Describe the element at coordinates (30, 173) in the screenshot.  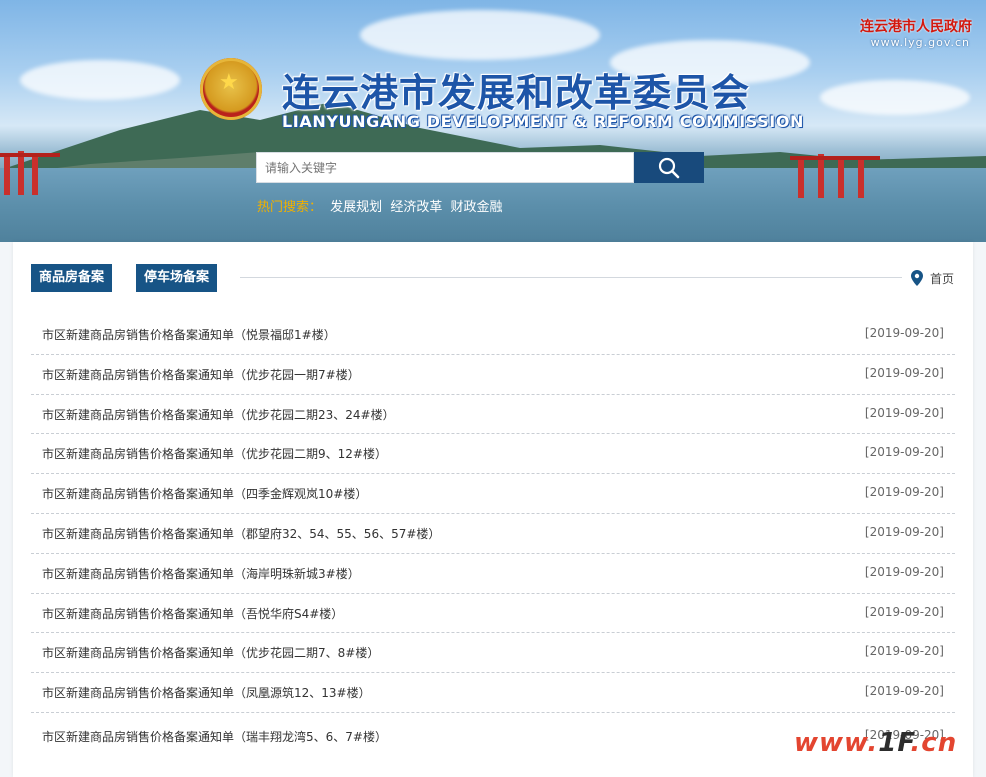
I see `port-cranes-left` at that location.